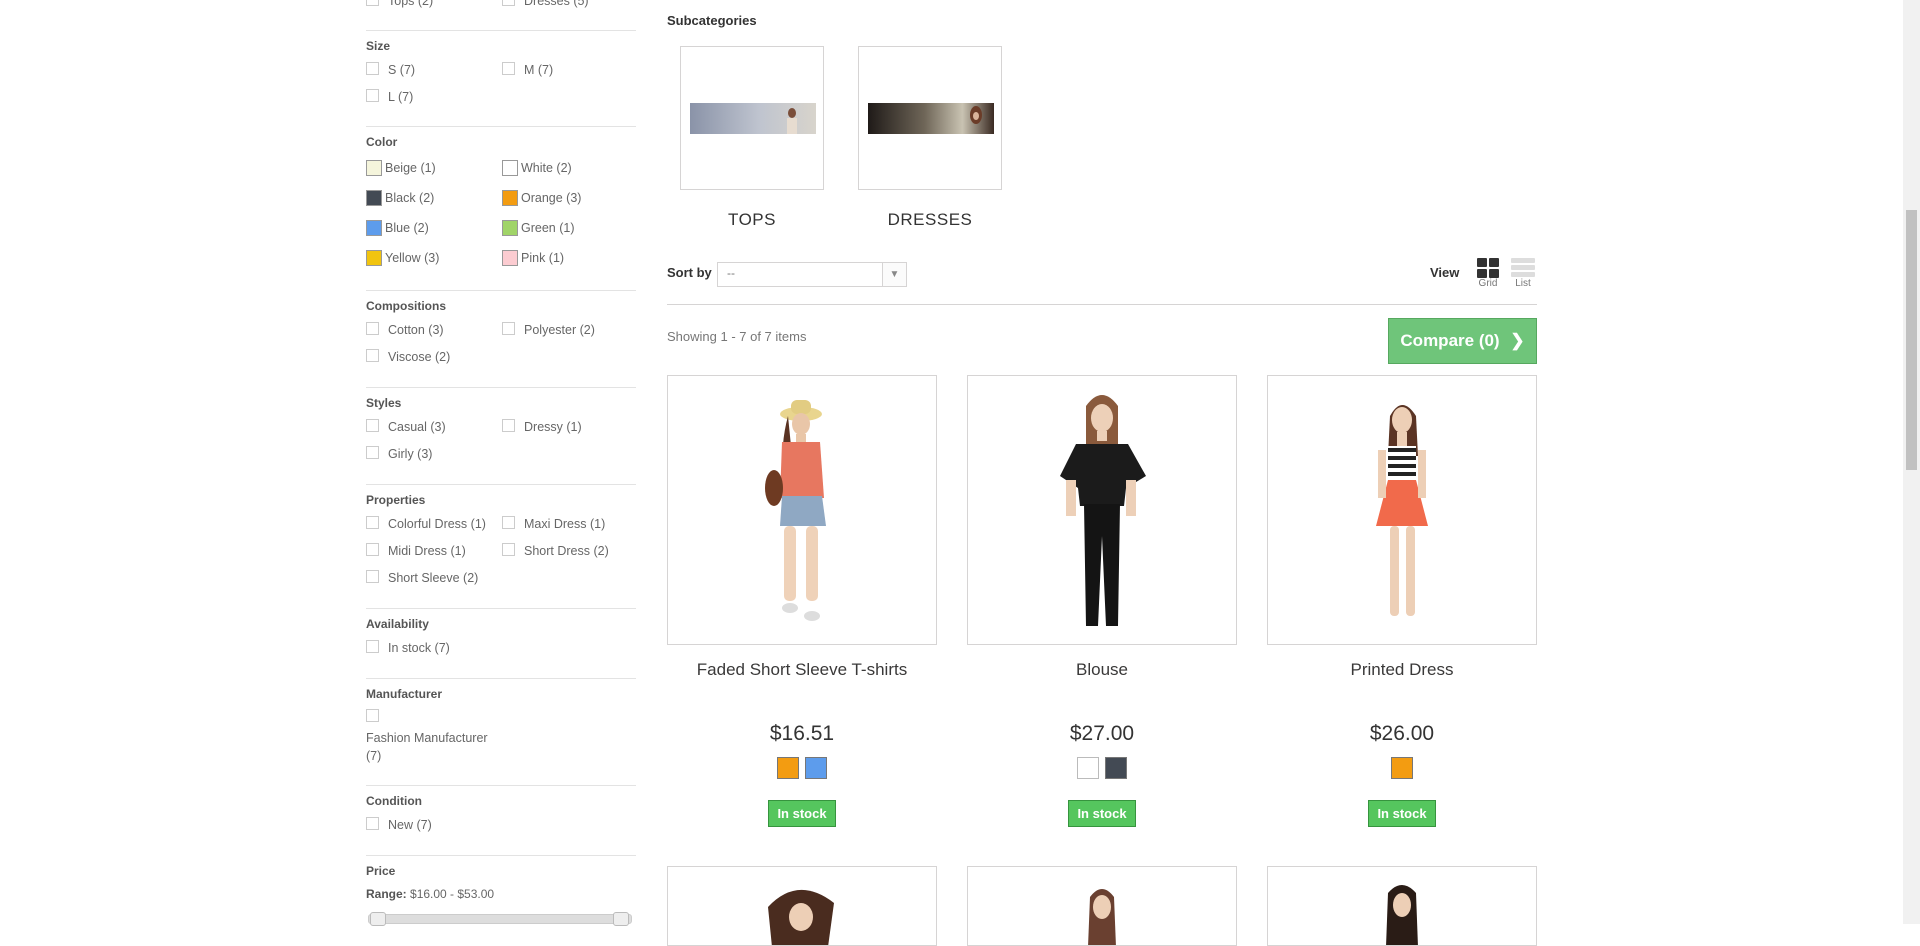  Describe the element at coordinates (1462, 341) in the screenshot. I see `compare-button: Compare (0) ❯` at that location.